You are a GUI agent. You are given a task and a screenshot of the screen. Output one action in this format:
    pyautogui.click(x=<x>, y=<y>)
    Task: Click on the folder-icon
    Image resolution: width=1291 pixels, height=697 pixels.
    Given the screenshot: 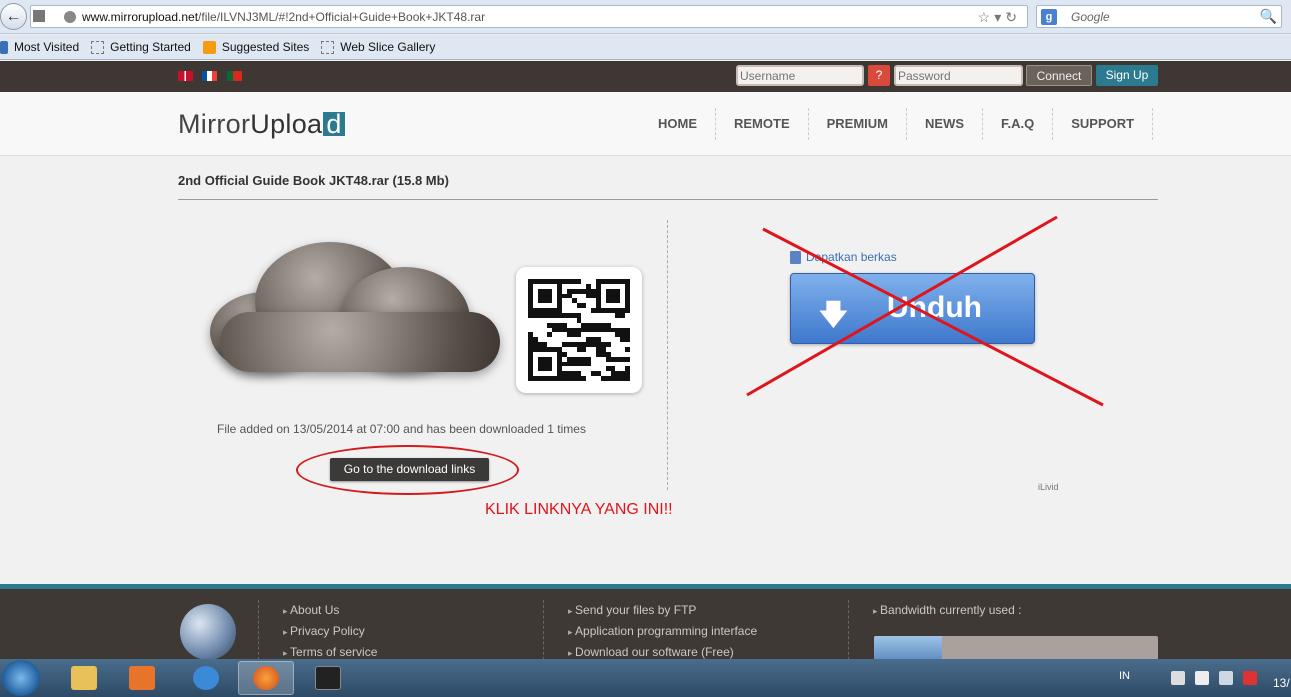 What is the action you would take?
    pyautogui.click(x=84, y=678)
    